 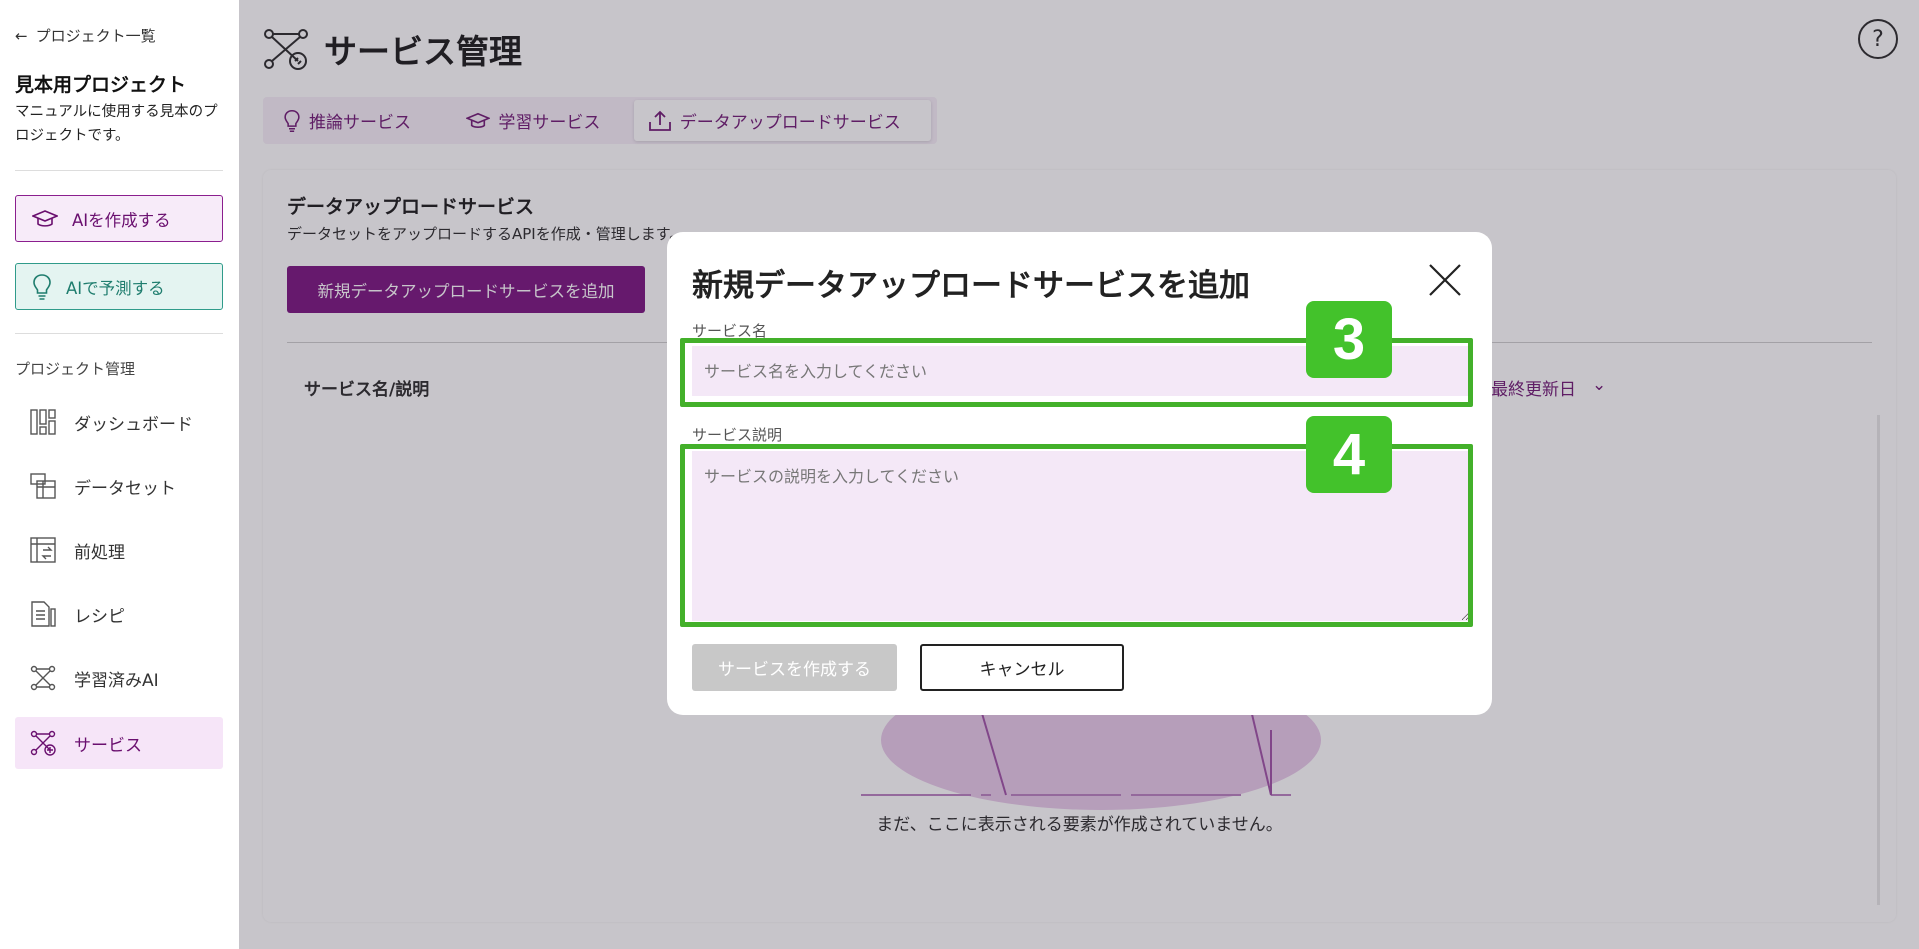 What do you see at coordinates (1022, 667) in the screenshot?
I see `cancel-button: キャンセル` at bounding box center [1022, 667].